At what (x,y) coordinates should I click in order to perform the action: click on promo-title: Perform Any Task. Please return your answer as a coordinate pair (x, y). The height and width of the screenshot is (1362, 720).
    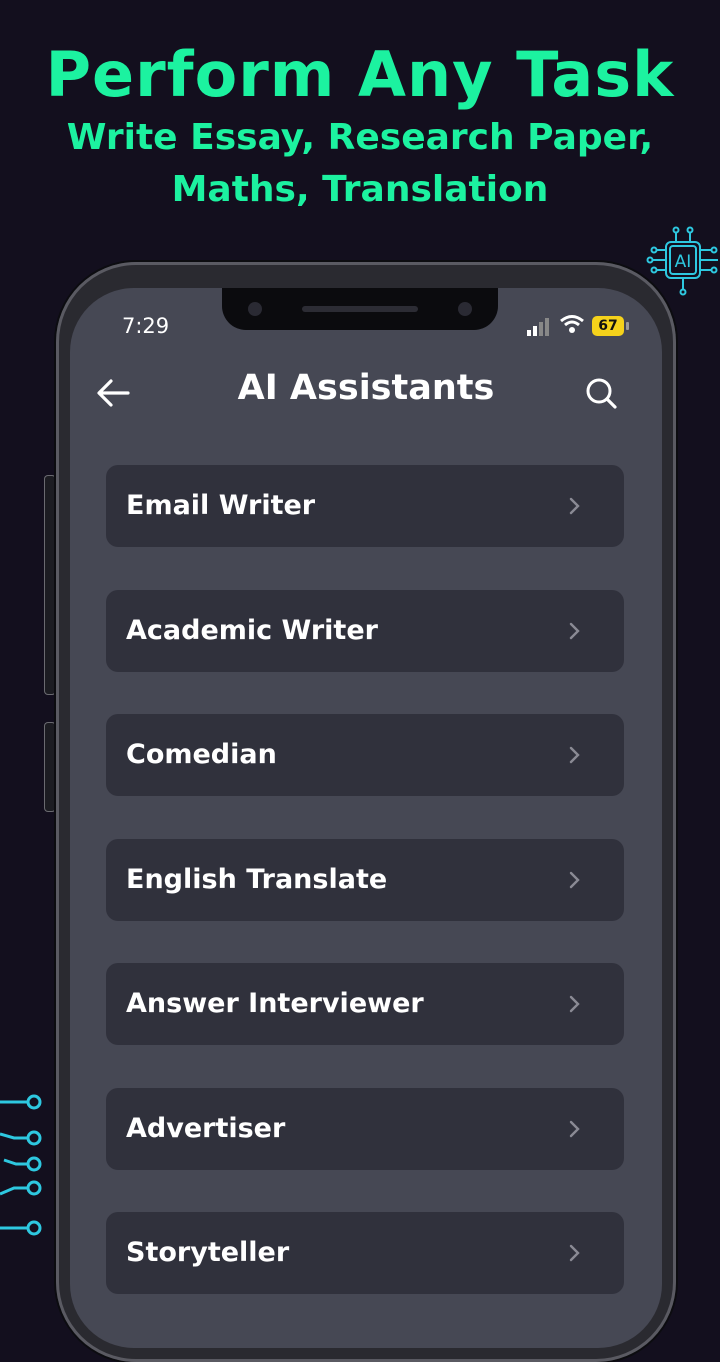
    Looking at the image, I should click on (360, 74).